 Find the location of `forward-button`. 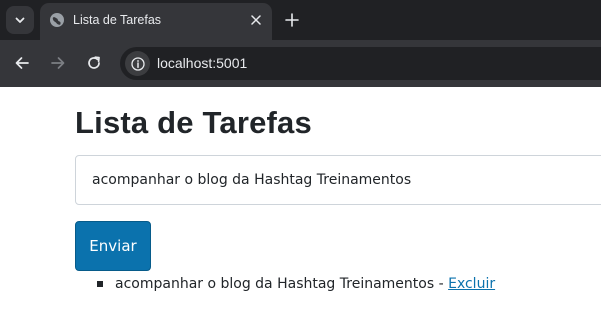

forward-button is located at coordinates (58, 63).